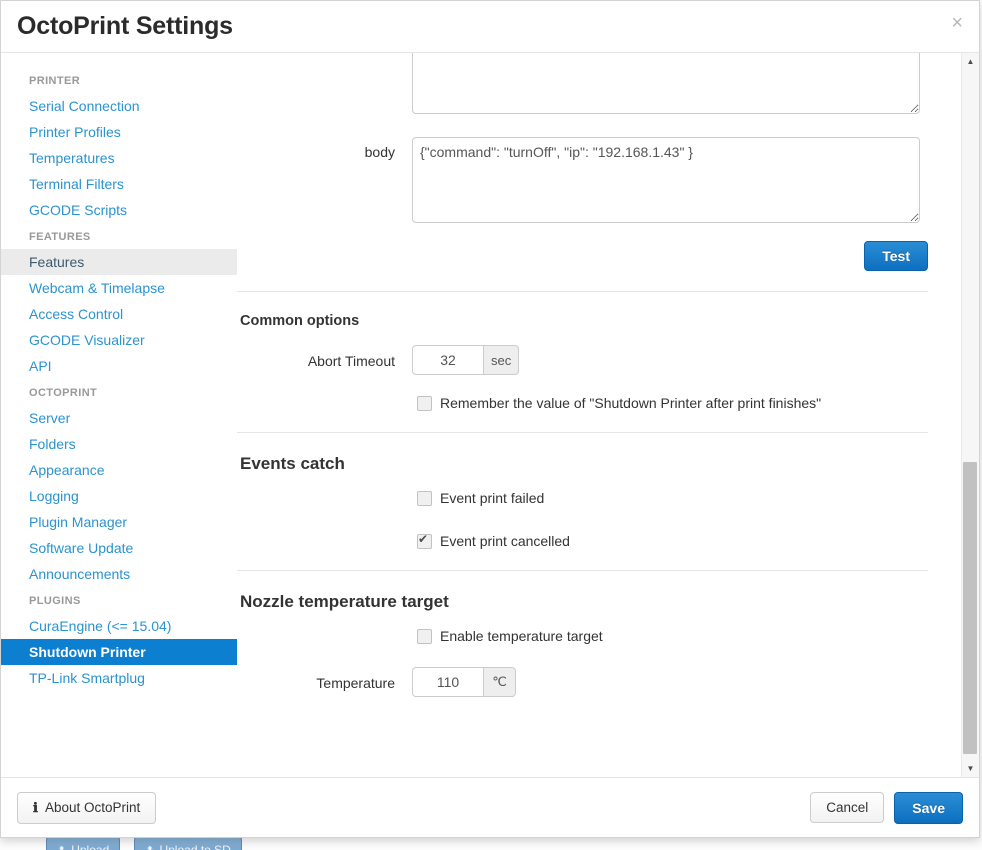  What do you see at coordinates (119, 444) in the screenshot?
I see `sidebar-item-folders: Folders` at bounding box center [119, 444].